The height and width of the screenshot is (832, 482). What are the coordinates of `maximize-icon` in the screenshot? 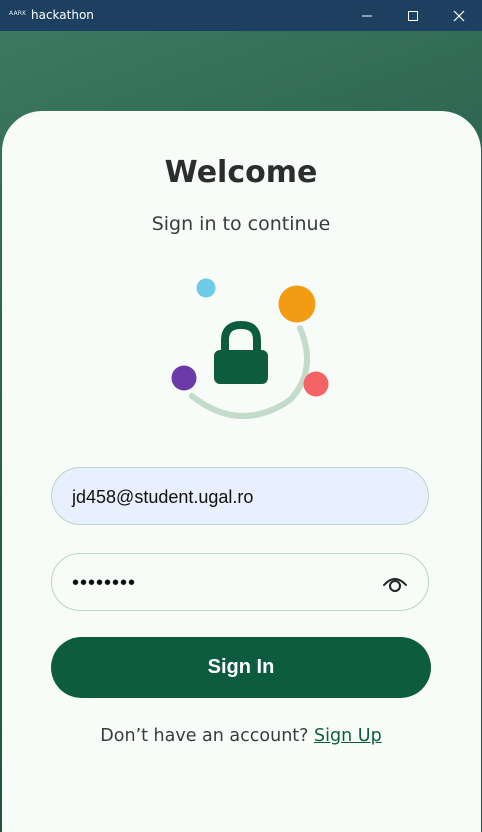 It's located at (413, 15).